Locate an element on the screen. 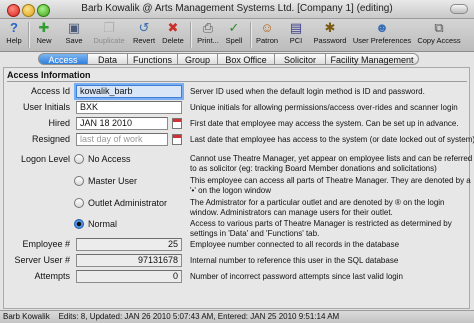 Image resolution: width=474 pixels, height=323 pixels. new-button: ✚ New is located at coordinates (44, 35).